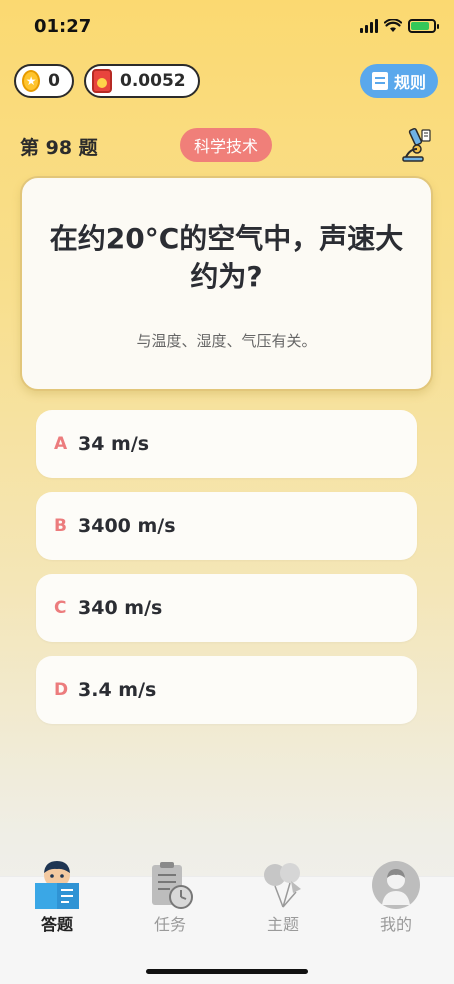  What do you see at coordinates (114, 444) in the screenshot?
I see `option-text: 34 m/s` at bounding box center [114, 444].